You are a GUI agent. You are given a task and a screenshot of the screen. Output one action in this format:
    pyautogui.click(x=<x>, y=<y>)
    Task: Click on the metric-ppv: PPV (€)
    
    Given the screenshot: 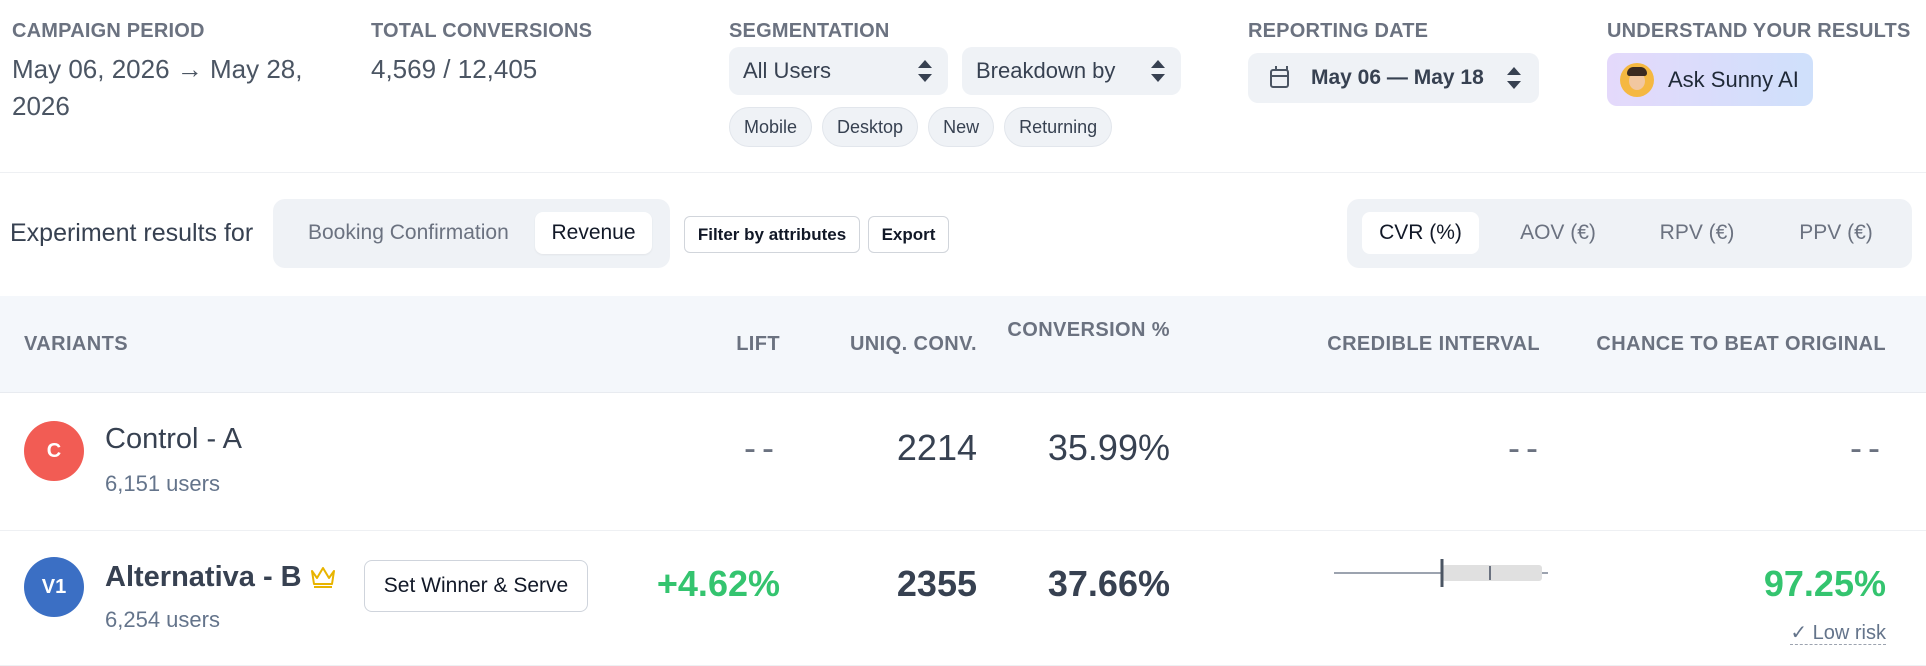 What is the action you would take?
    pyautogui.click(x=1836, y=233)
    